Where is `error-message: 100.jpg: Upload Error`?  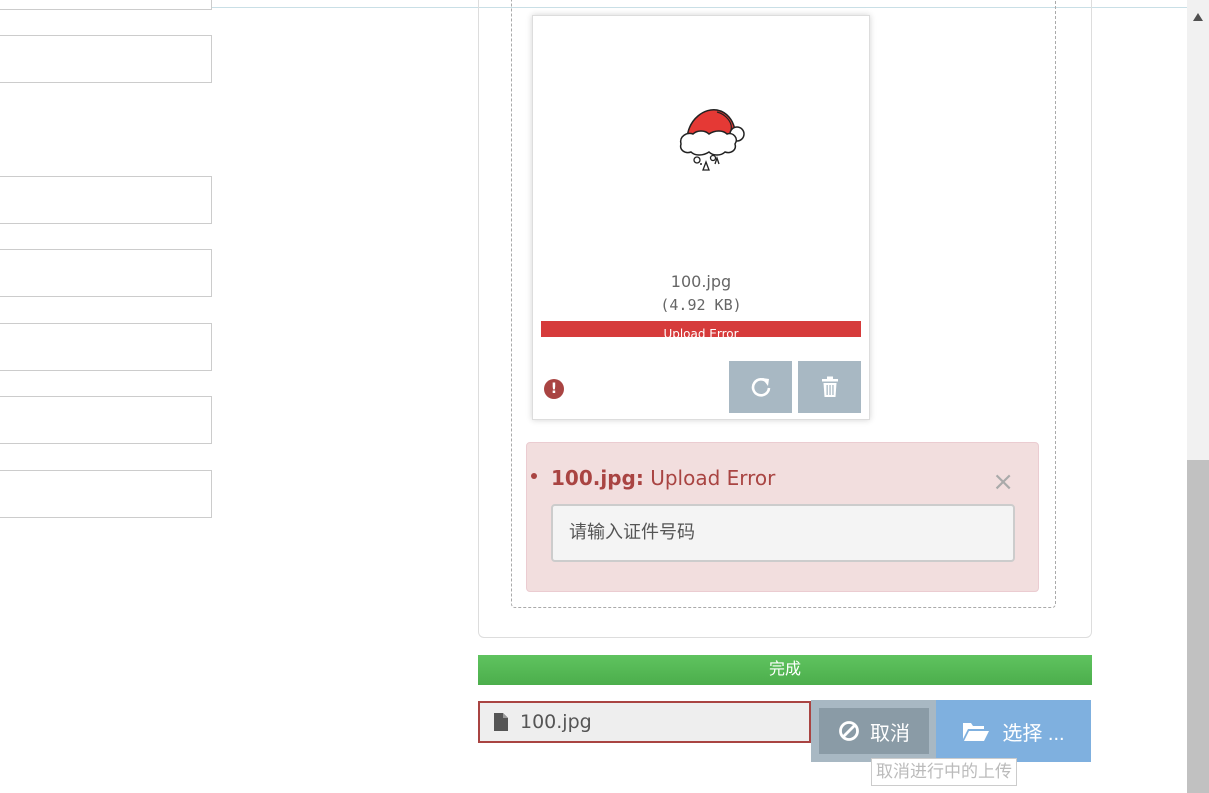
error-message: 100.jpg: Upload Error is located at coordinates (663, 478).